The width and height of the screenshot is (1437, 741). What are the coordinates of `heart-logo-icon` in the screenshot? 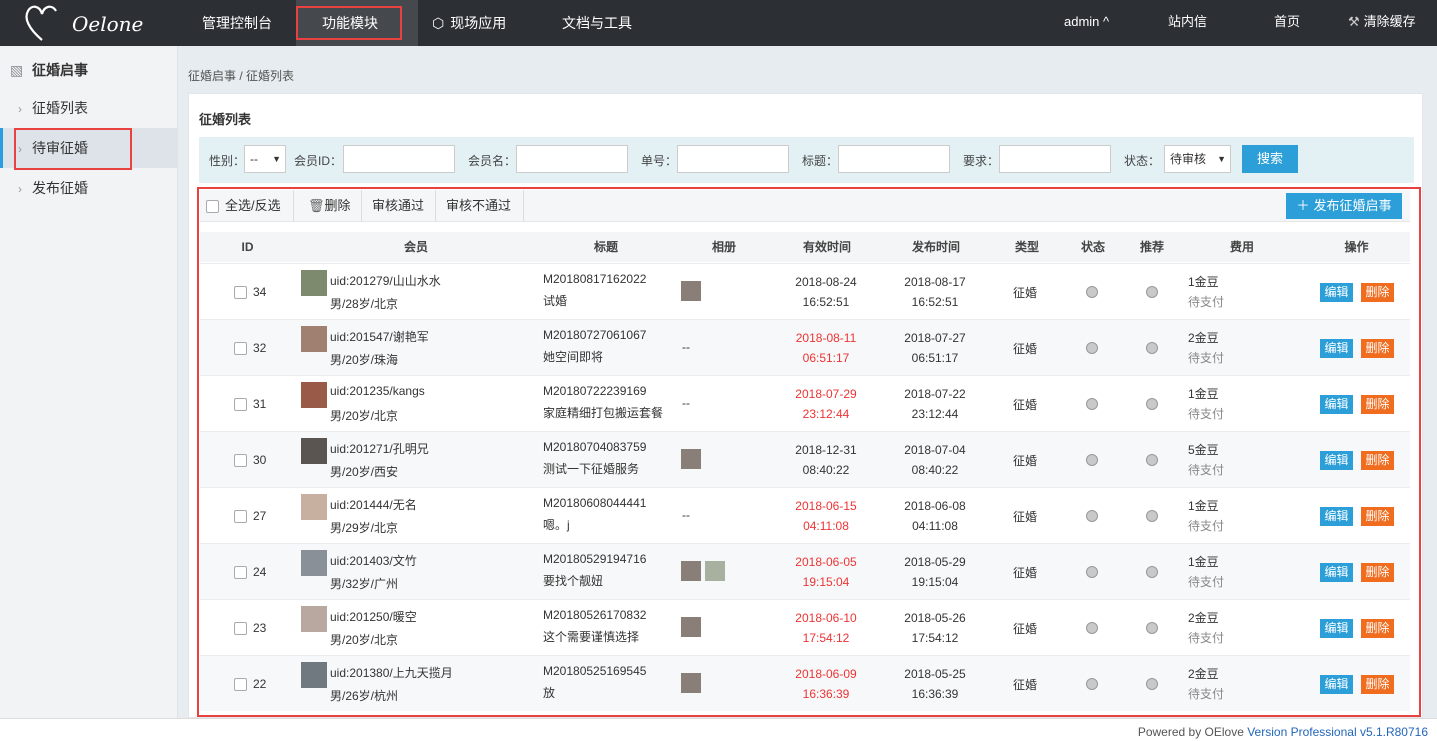 It's located at (41, 23).